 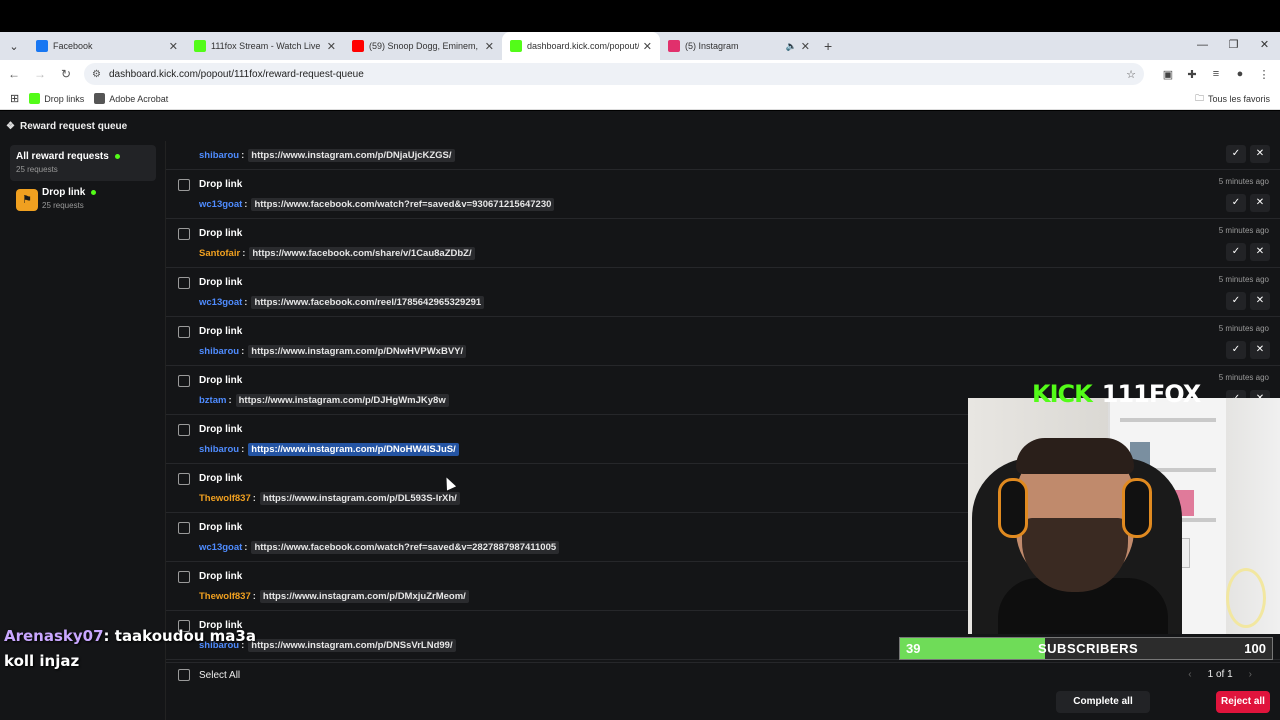 What do you see at coordinates (364, 596) in the screenshot?
I see `request-link: https://www.instagram.com/p/DMxjuZrMeom/` at bounding box center [364, 596].